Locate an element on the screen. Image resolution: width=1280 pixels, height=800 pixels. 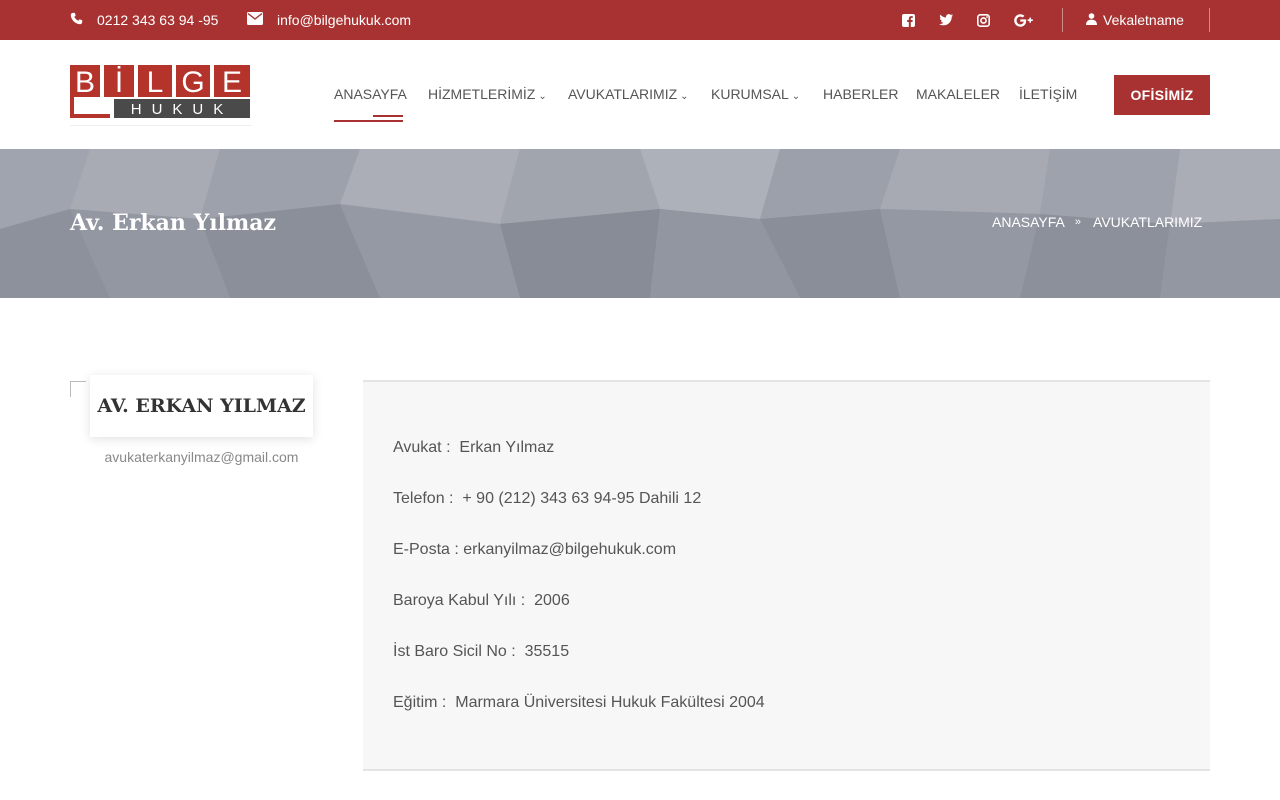
instagram-icon is located at coordinates (983, 20).